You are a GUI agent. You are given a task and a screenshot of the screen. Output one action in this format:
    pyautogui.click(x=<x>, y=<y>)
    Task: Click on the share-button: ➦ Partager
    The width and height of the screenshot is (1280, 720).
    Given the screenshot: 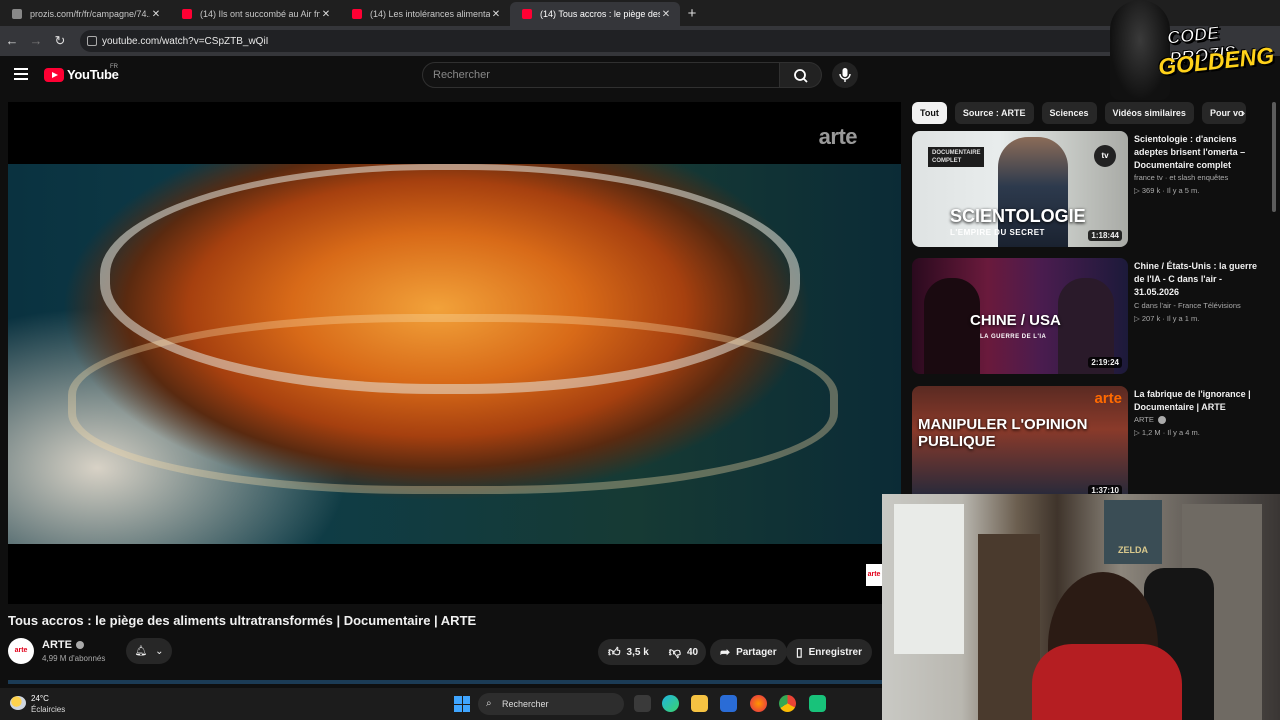 What is the action you would take?
    pyautogui.click(x=748, y=652)
    